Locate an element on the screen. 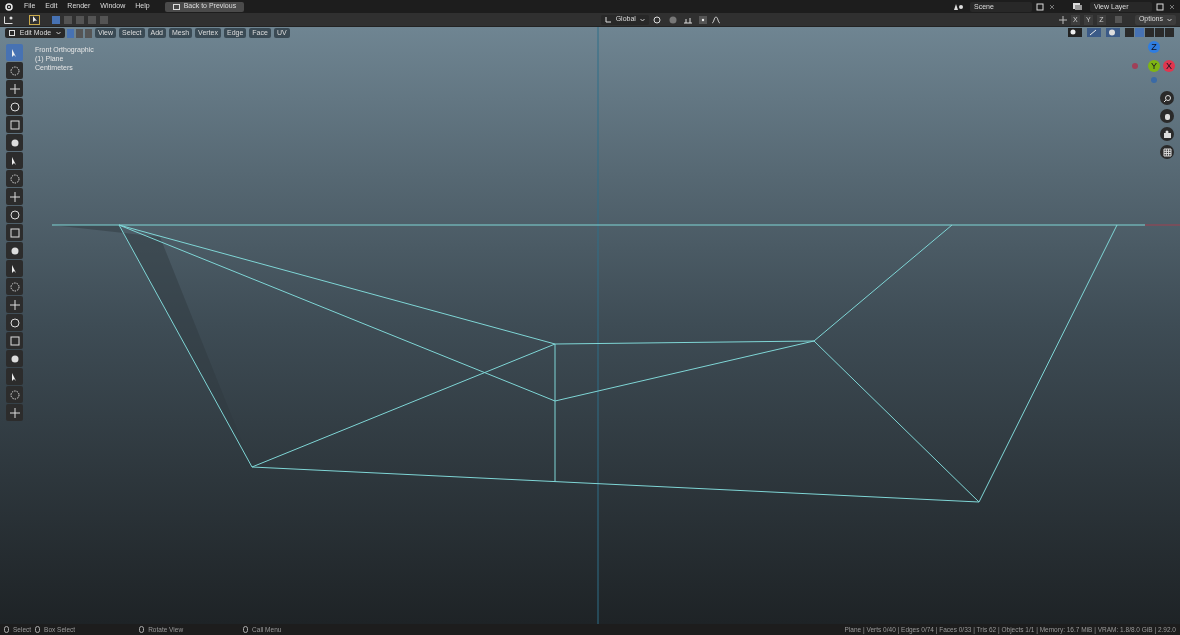 The image size is (1180, 635). overlay-icon is located at coordinates (1113, 32).